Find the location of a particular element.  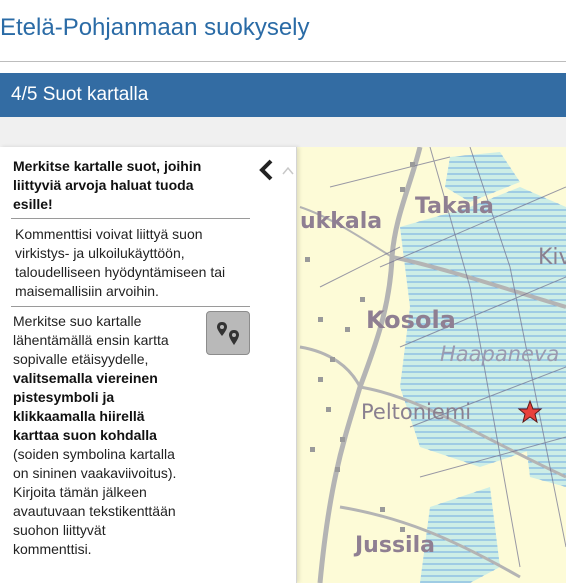

map-label-ukkala: ukkala is located at coordinates (341, 221).